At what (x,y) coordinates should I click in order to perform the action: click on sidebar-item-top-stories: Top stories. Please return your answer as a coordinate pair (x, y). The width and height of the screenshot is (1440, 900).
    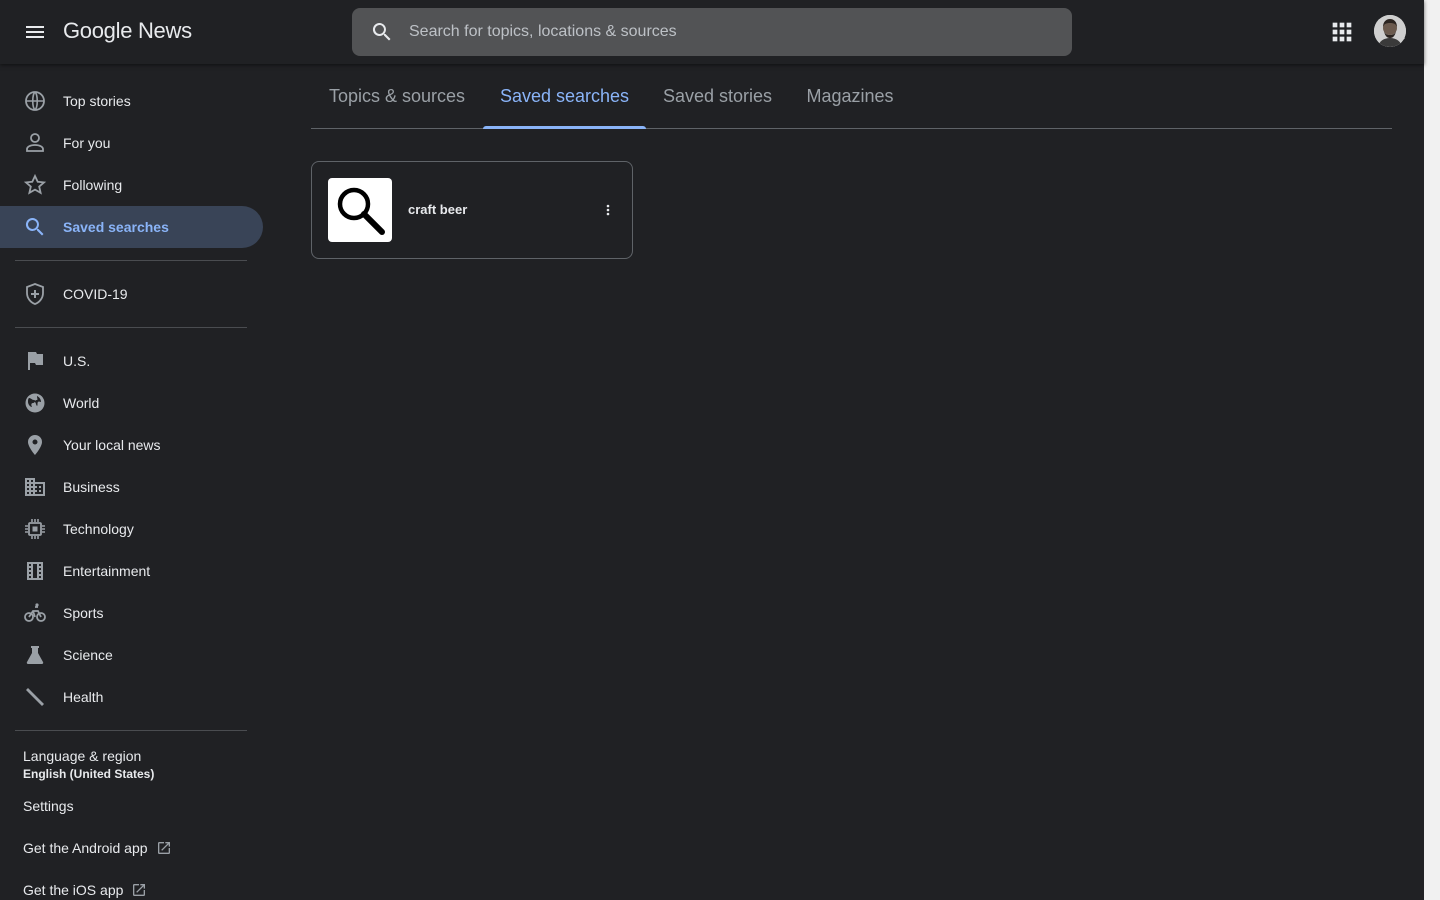
    Looking at the image, I should click on (131, 101).